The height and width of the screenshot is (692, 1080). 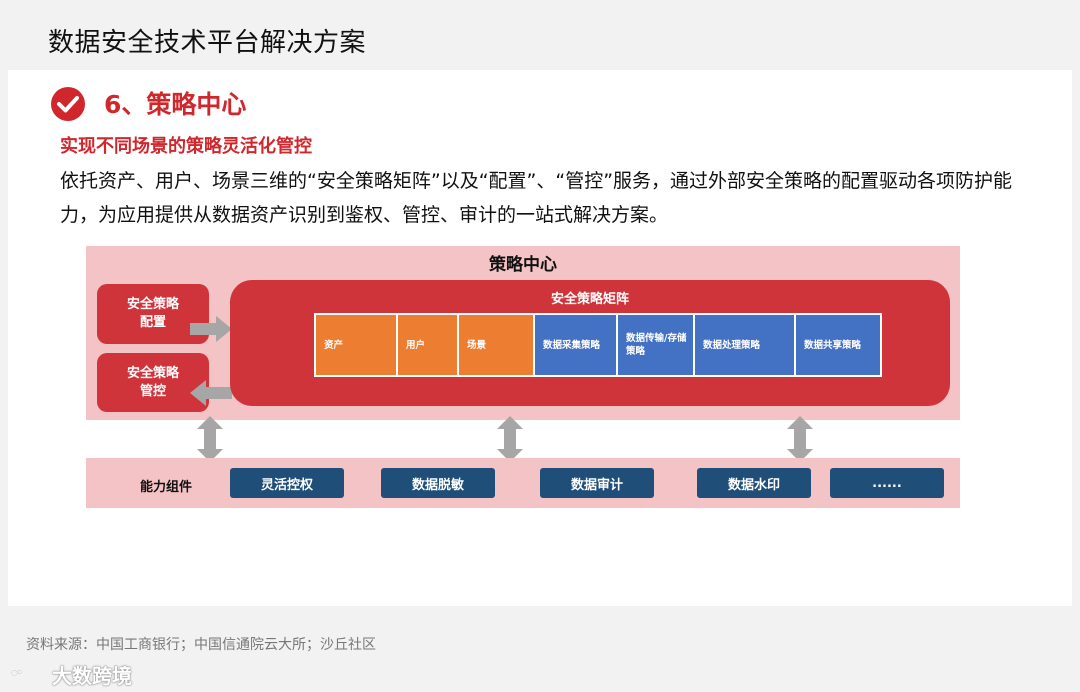 I want to click on policy-control-label: 安全策略管控, so click(x=152, y=382).